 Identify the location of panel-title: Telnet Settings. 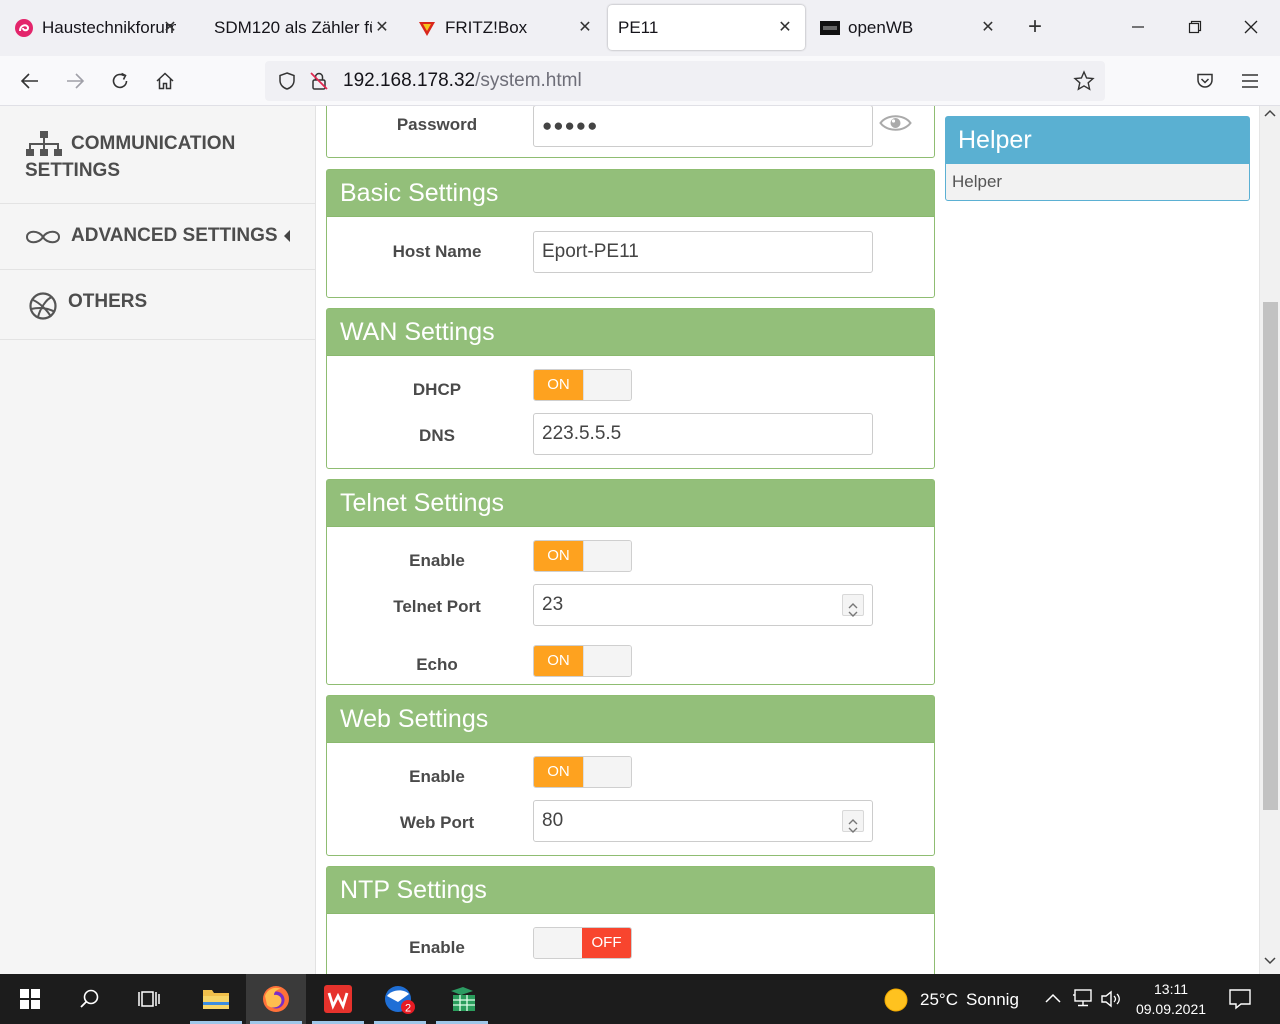
(630, 503).